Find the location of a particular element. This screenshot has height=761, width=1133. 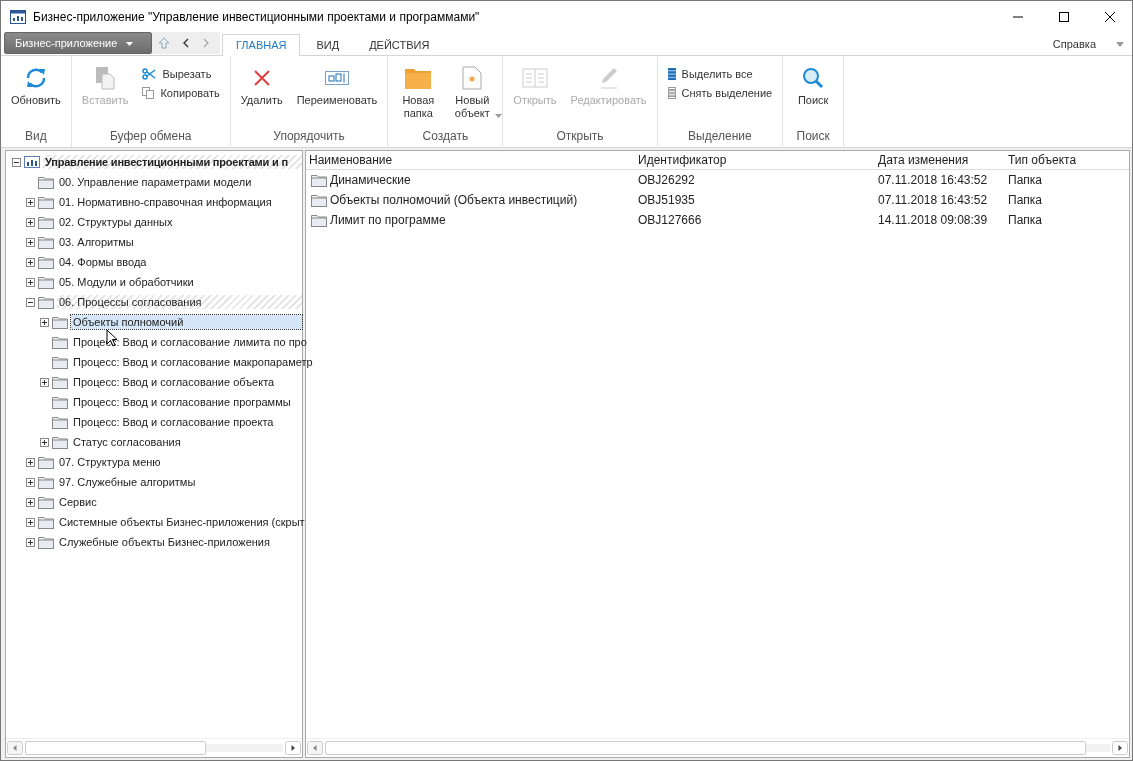

tree-item: Статус согласования is located at coordinates (186, 442).